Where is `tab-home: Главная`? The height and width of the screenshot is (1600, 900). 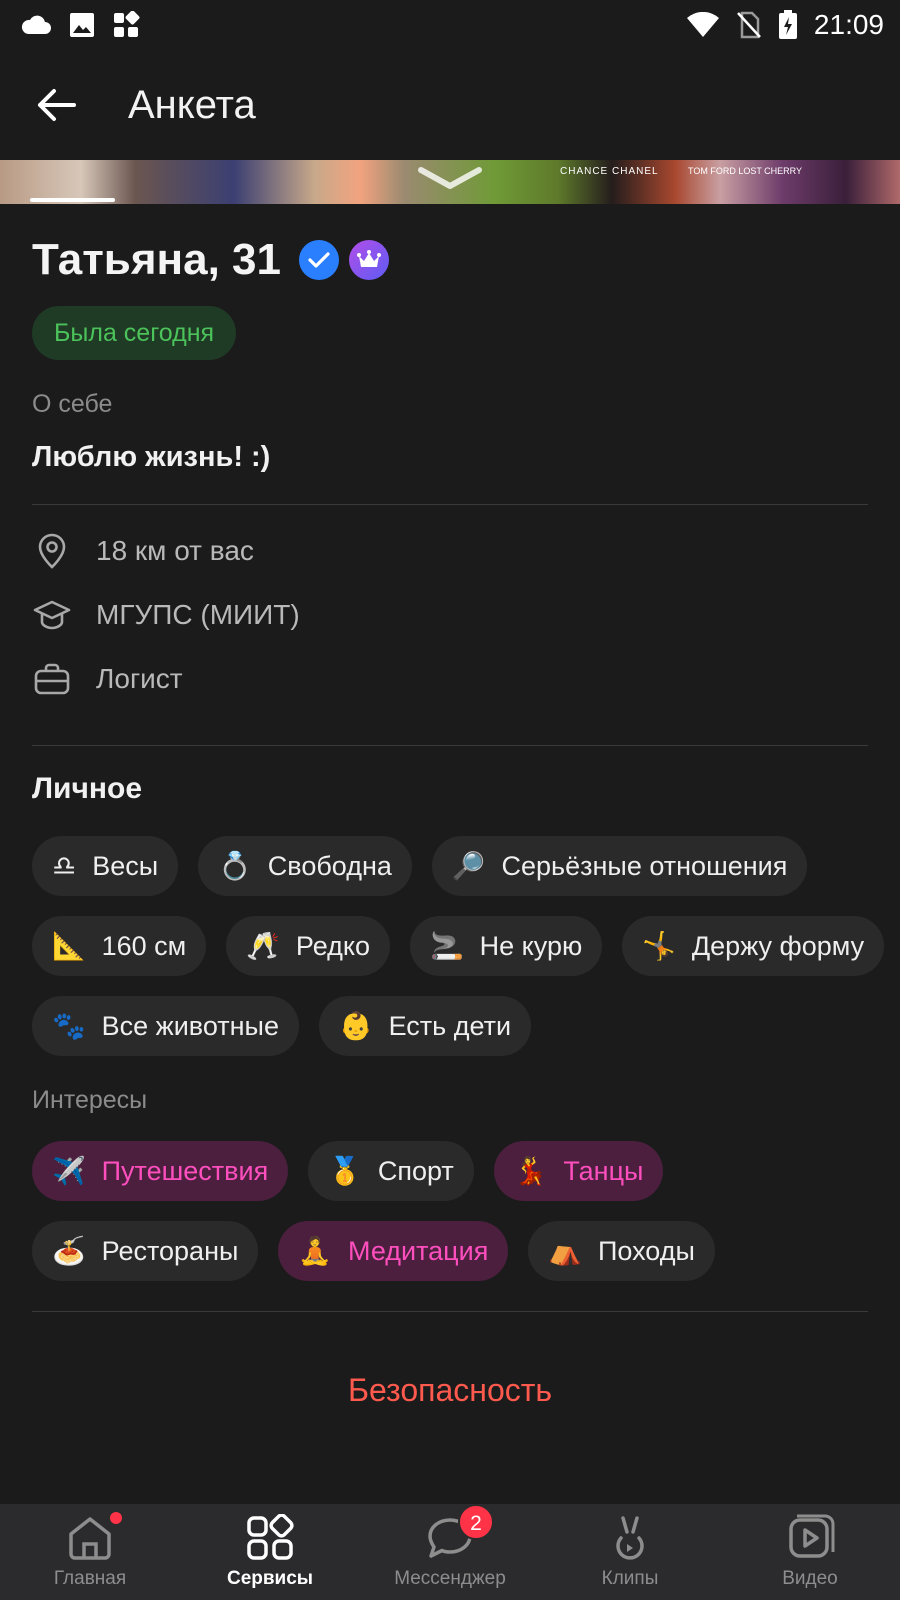
tab-home: Главная is located at coordinates (90, 1552).